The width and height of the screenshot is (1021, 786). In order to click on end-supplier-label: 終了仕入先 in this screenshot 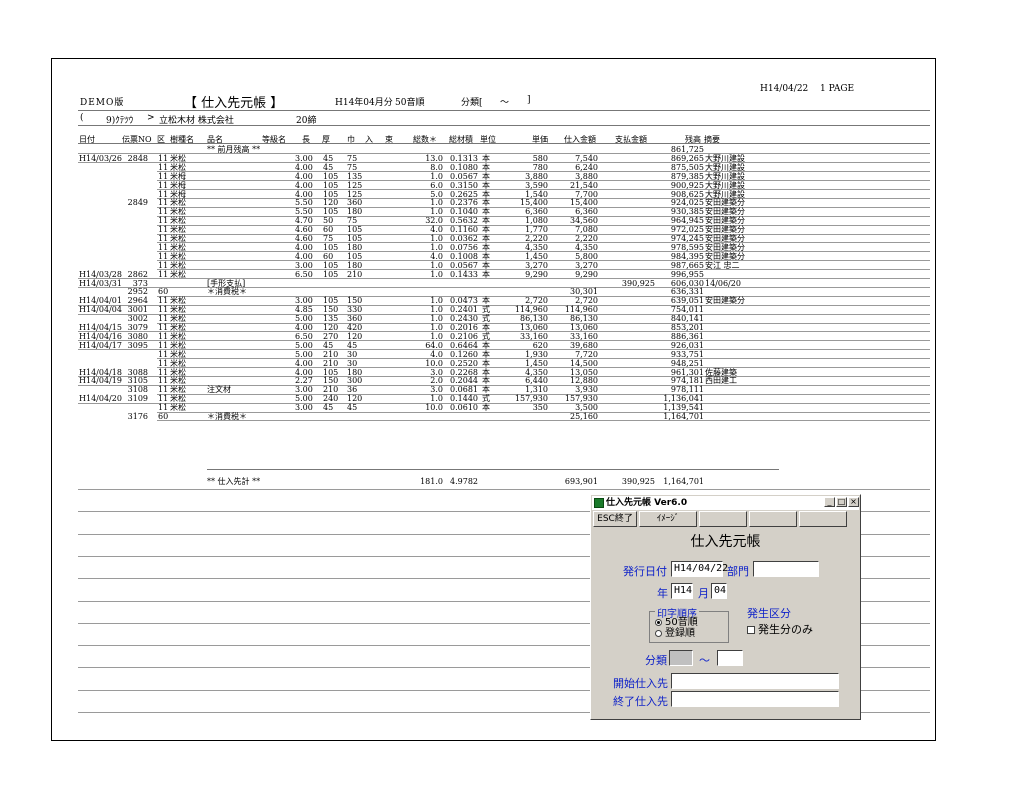, I will do `click(640, 701)`.